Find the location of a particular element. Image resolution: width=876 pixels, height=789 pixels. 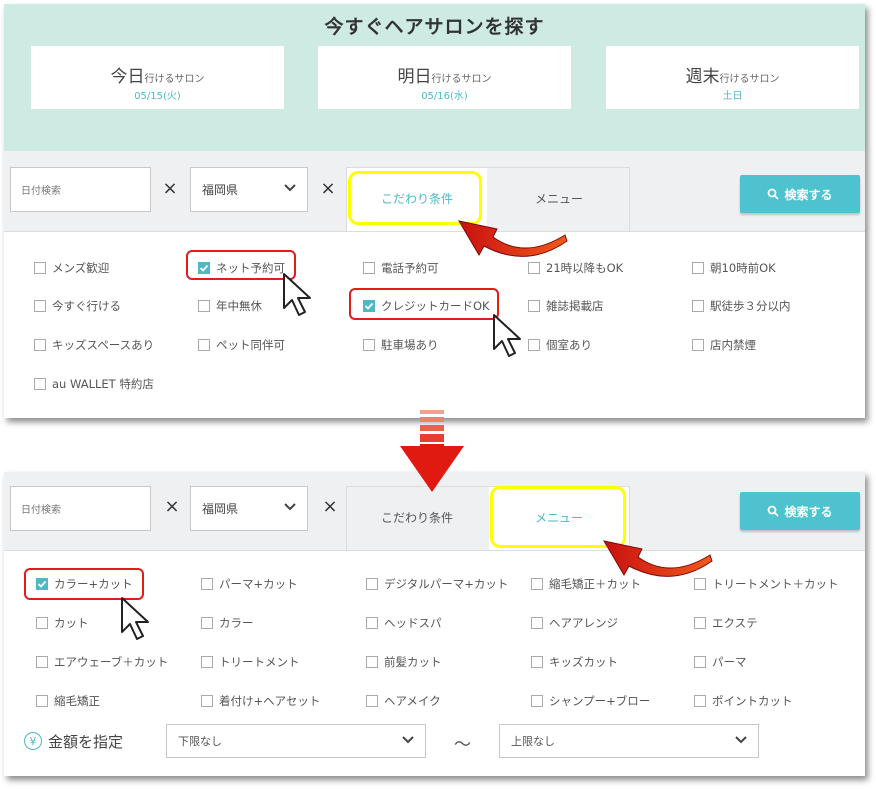

condition-option: 駅徒歩３分以内 is located at coordinates (741, 306).